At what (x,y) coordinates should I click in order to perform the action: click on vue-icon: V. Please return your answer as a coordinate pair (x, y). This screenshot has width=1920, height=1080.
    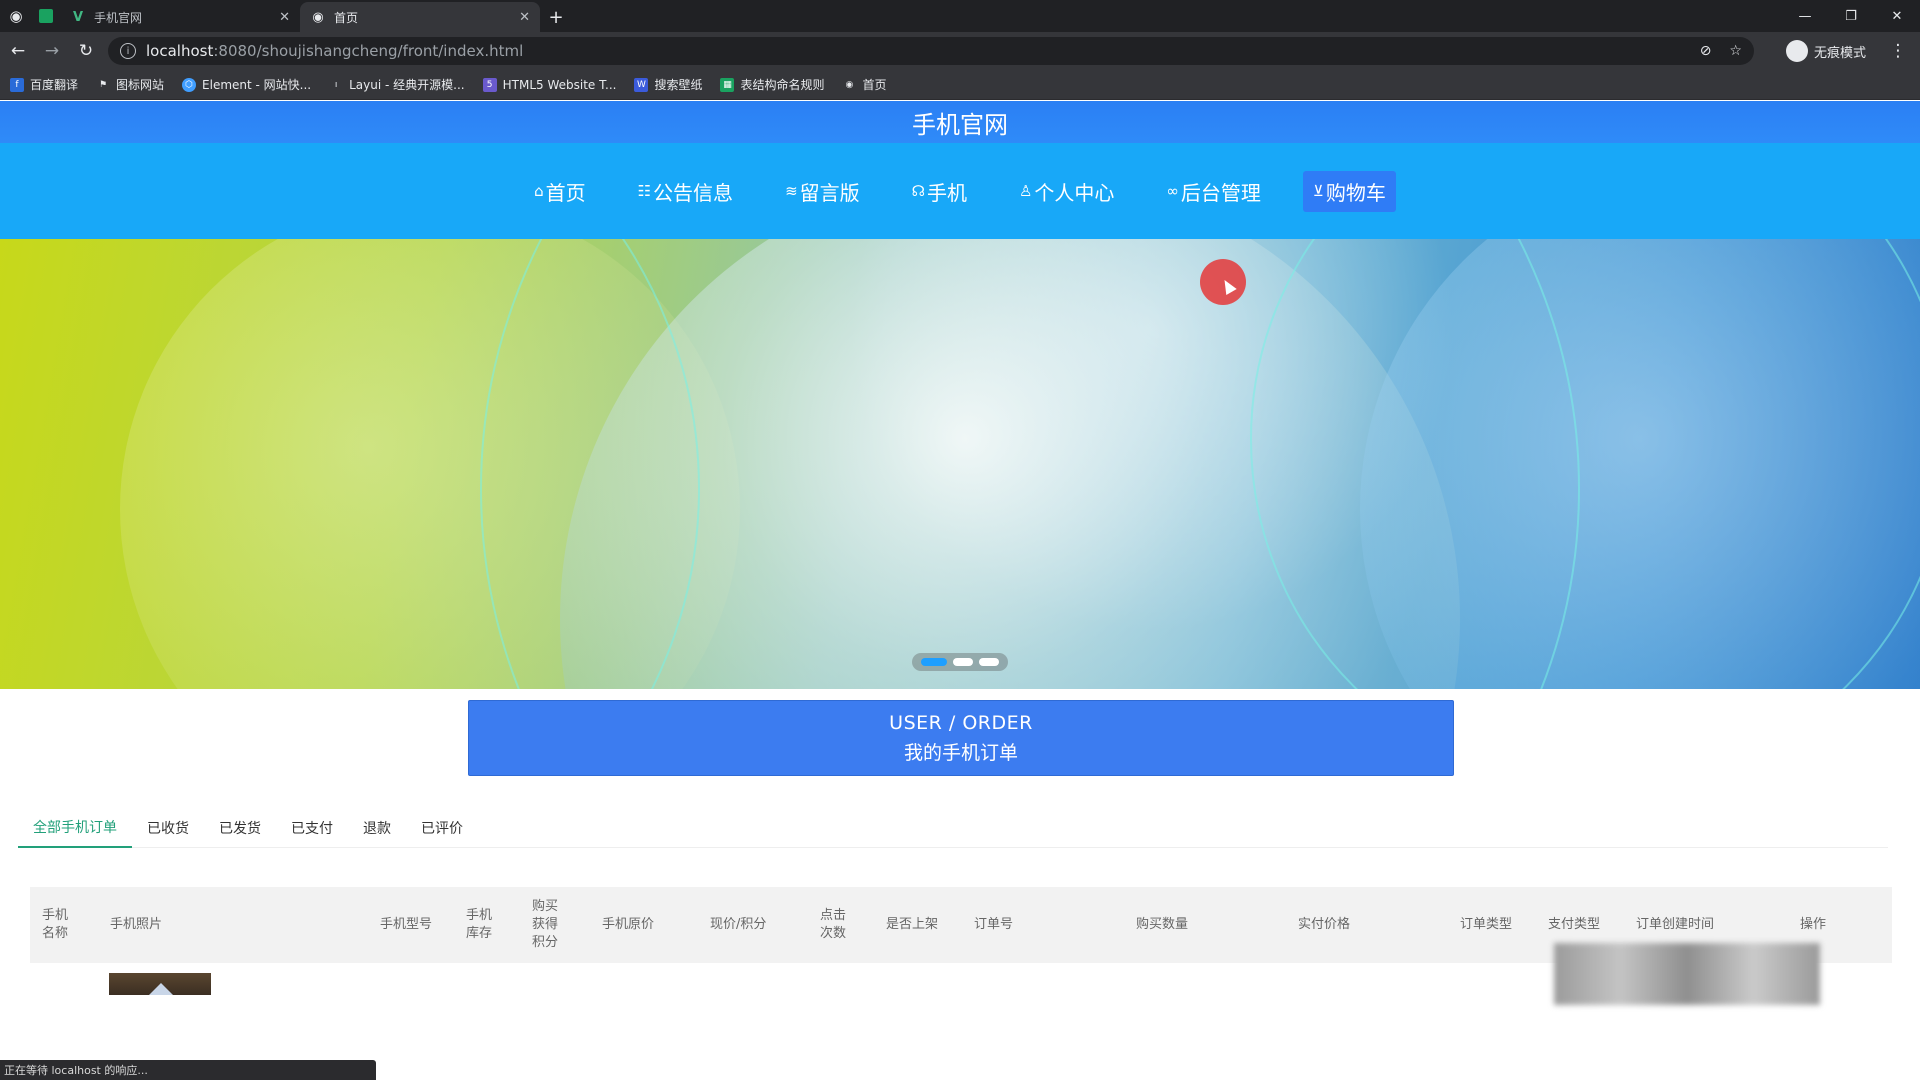
    Looking at the image, I should click on (78, 17).